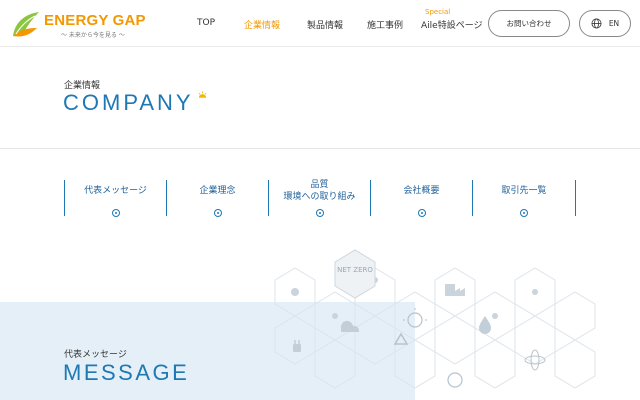  I want to click on water-drop-icon, so click(485, 325).